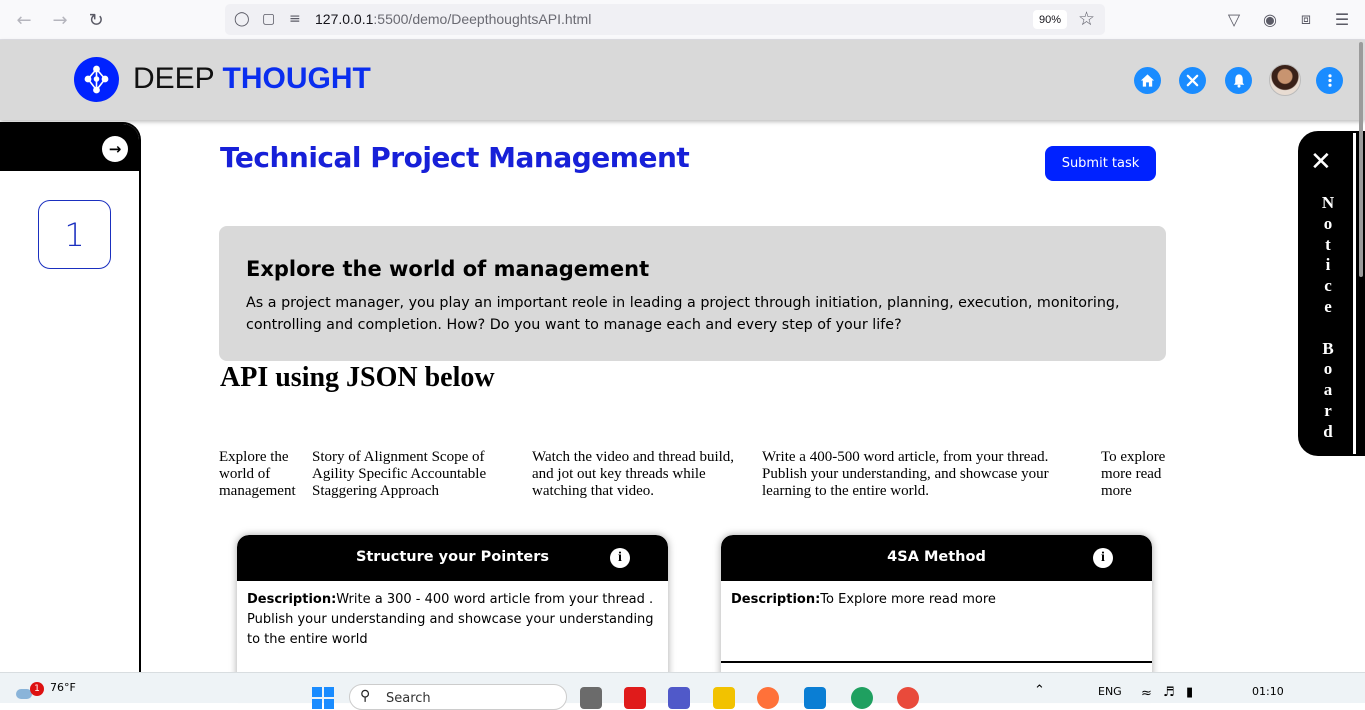 The height and width of the screenshot is (710, 1365). Describe the element at coordinates (1100, 163) in the screenshot. I see `submit-task-button: Submit task` at that location.